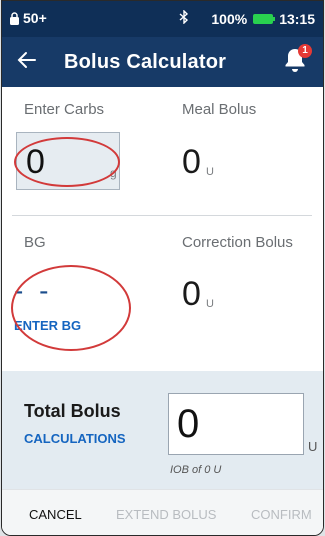 Image resolution: width=325 pixels, height=536 pixels. I want to click on carbs-label: Enter Carbs, so click(64, 109).